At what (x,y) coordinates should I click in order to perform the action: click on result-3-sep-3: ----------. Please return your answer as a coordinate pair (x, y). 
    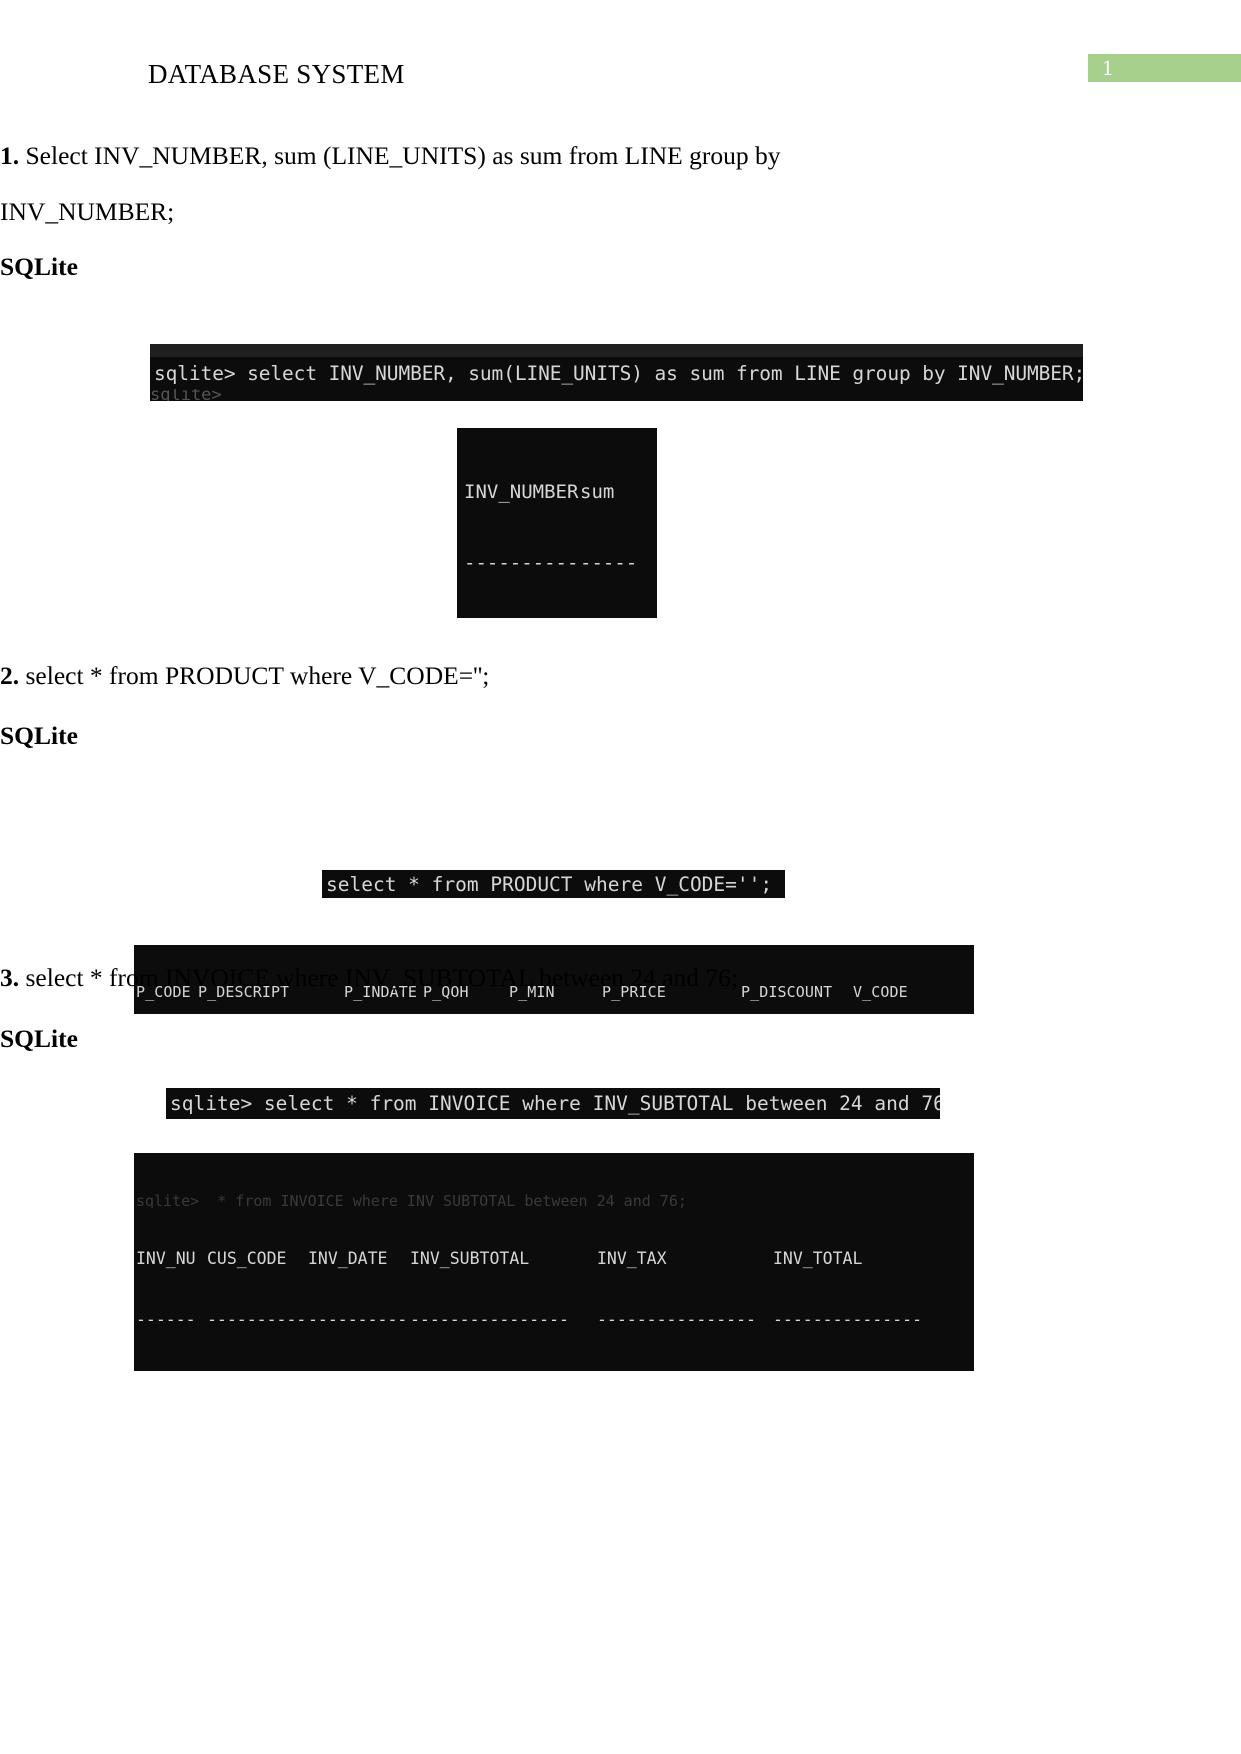
    Looking at the image, I should click on (358, 1319).